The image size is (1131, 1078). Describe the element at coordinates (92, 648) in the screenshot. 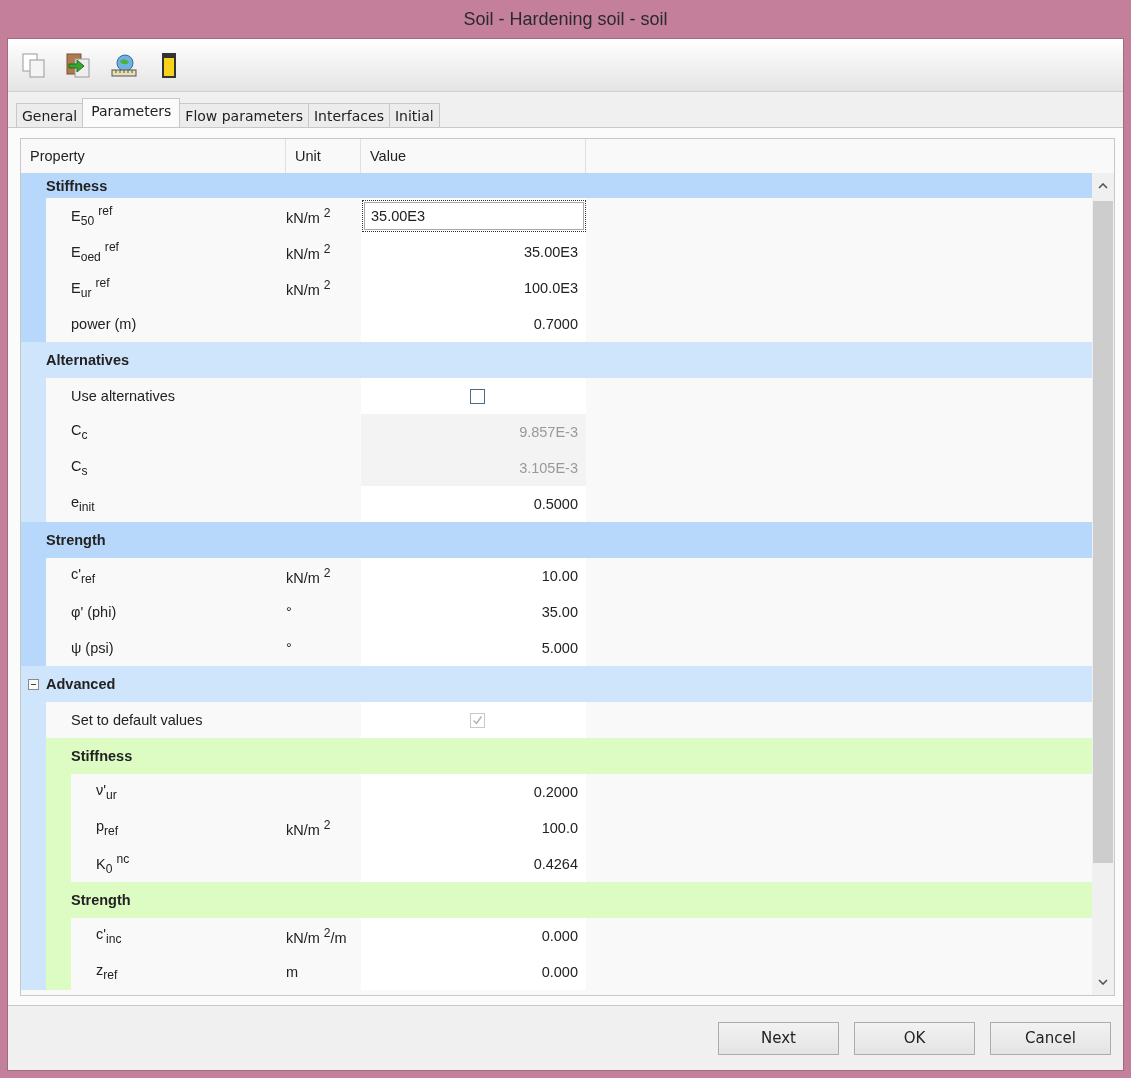

I see `property-label: ψ (psi)` at that location.